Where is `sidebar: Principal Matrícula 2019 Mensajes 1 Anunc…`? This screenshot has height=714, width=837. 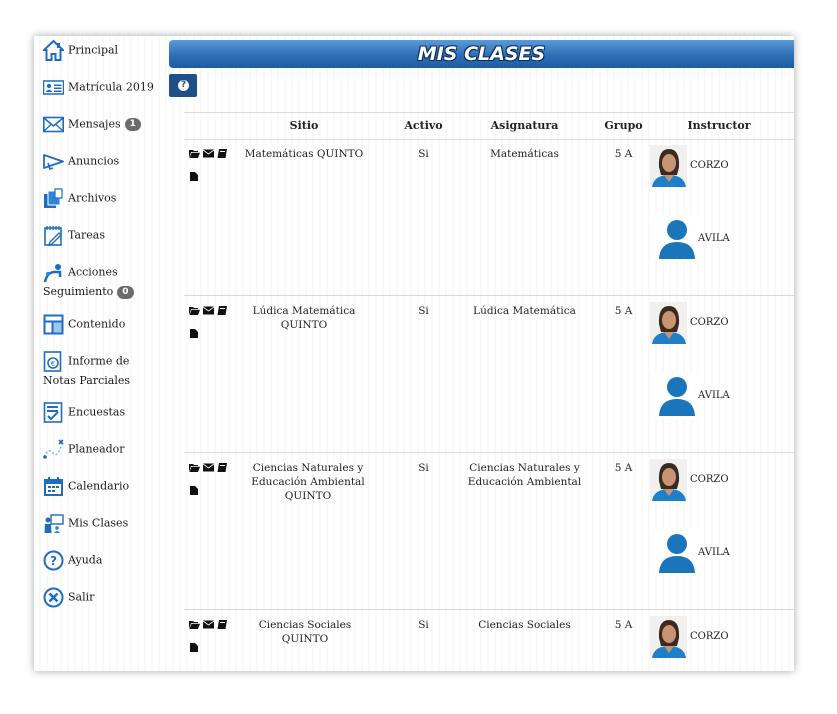 sidebar: Principal Matrícula 2019 Mensajes 1 Anunc… is located at coordinates (98, 353).